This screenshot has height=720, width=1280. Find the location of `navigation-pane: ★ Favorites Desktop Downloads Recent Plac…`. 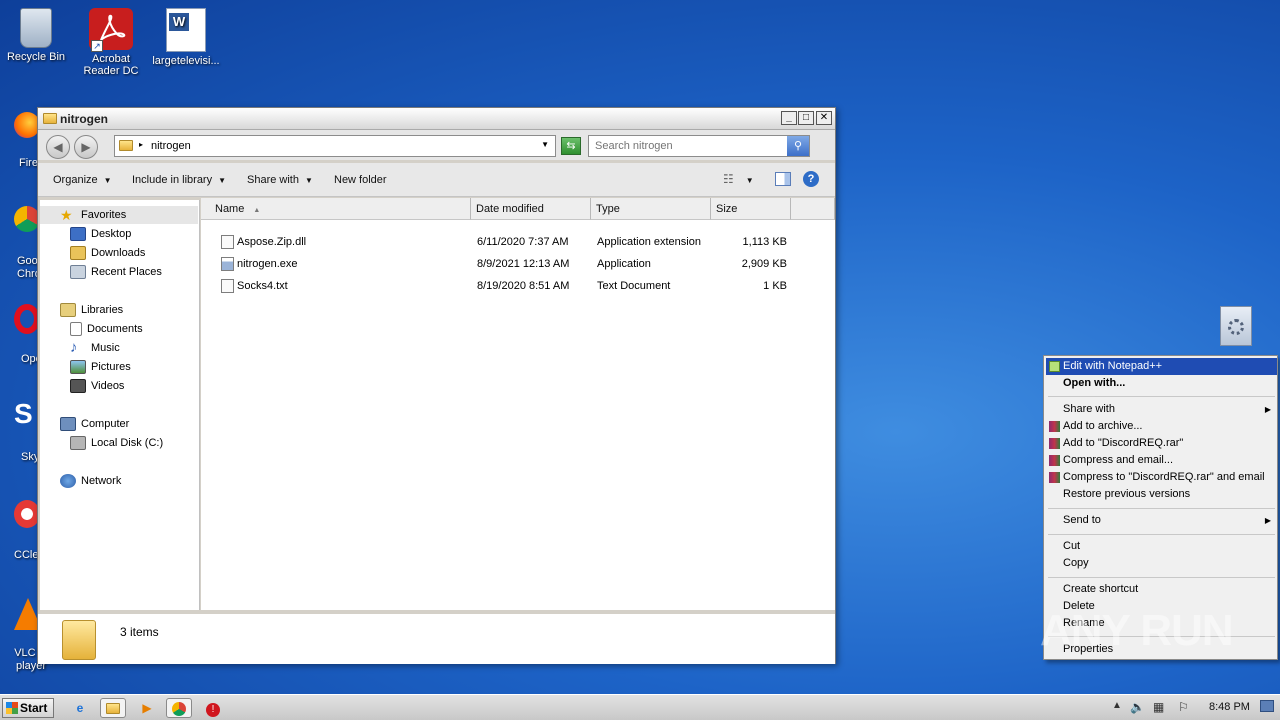

navigation-pane: ★ Favorites Desktop Downloads Recent Plac… is located at coordinates (120, 405).